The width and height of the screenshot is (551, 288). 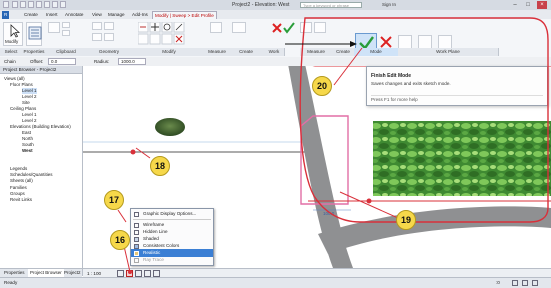 I want to click on callout-19-leader, so click(x=369, y=205).